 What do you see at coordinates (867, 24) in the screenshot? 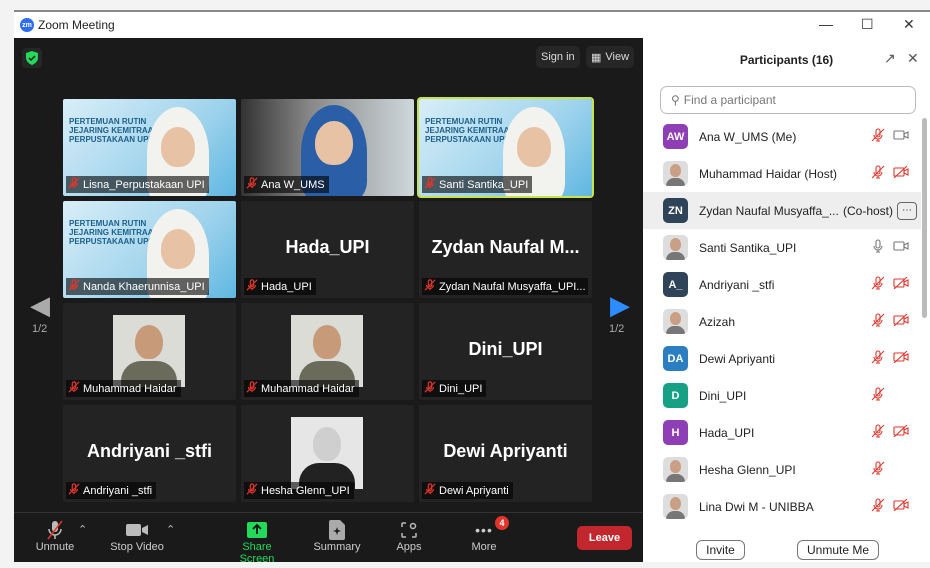
I see `maximize-button: ☐` at bounding box center [867, 24].